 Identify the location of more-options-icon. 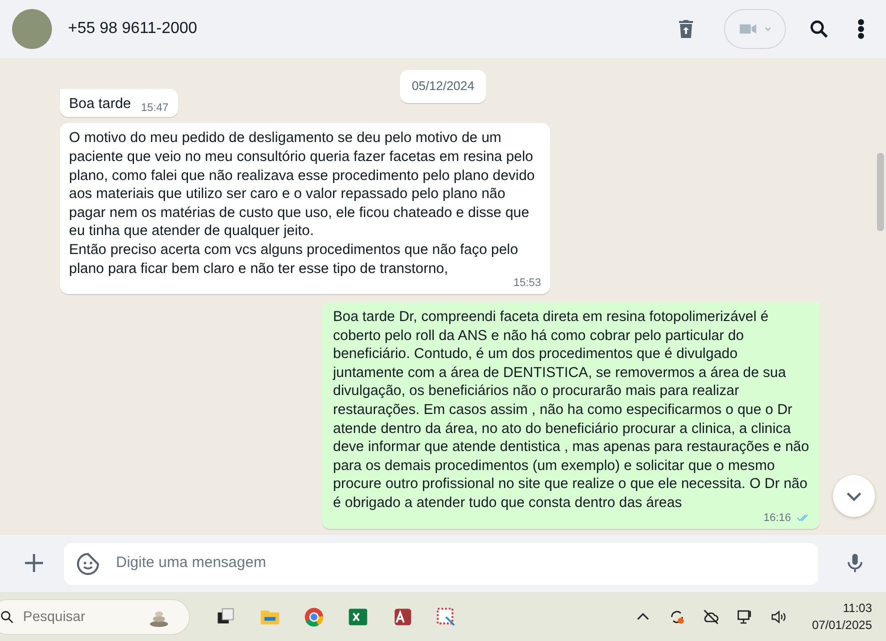
(861, 29).